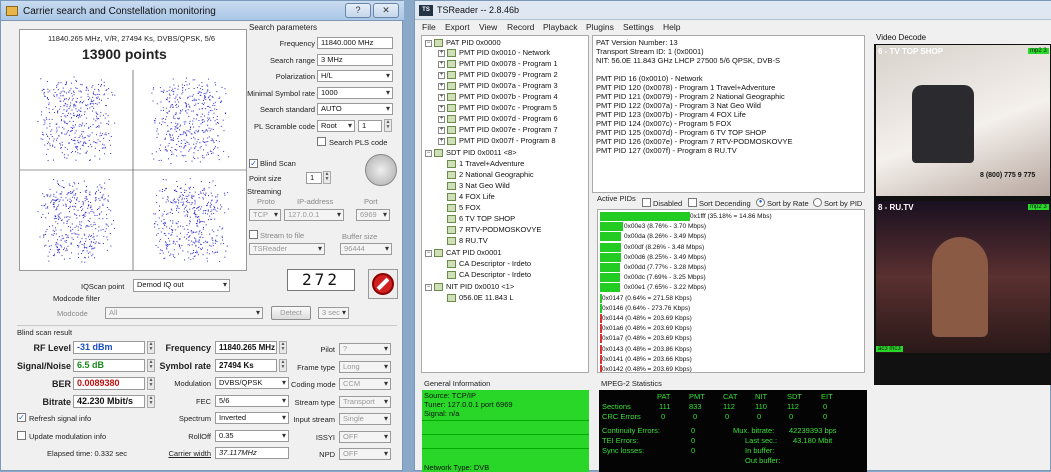 The image size is (1051, 472). I want to click on pid-row: 0x1fff (35.18% = 14.86 Mbs), so click(731, 216).